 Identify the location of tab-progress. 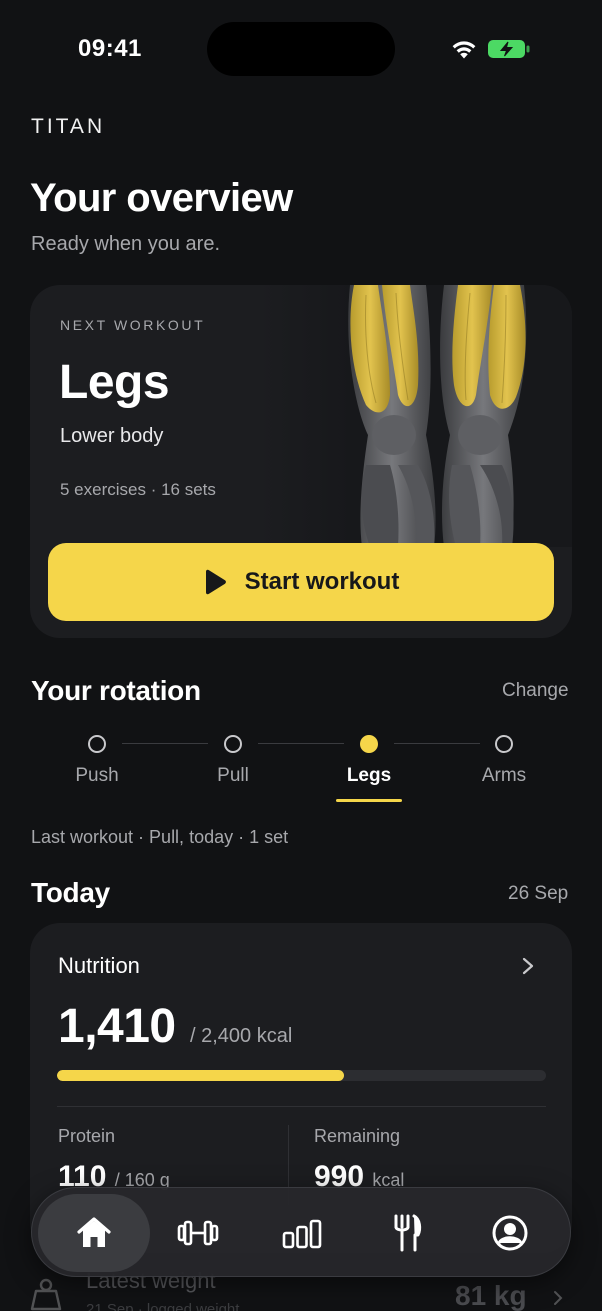
(302, 1233).